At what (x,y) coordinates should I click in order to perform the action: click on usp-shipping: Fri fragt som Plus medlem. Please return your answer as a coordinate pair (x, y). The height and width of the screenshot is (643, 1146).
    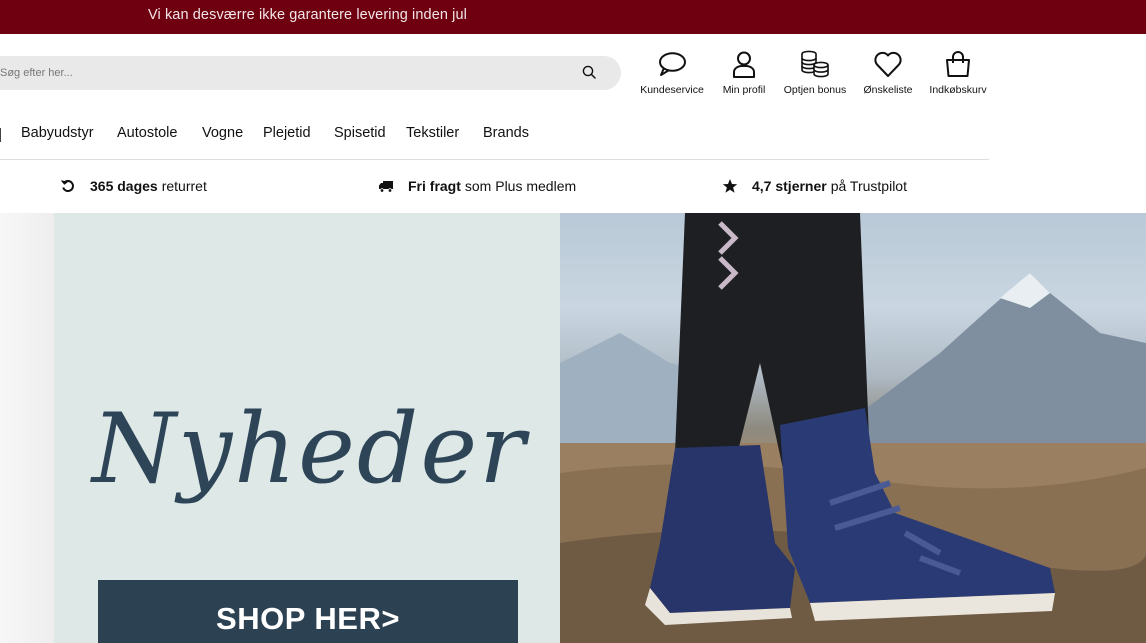
    Looking at the image, I should click on (477, 186).